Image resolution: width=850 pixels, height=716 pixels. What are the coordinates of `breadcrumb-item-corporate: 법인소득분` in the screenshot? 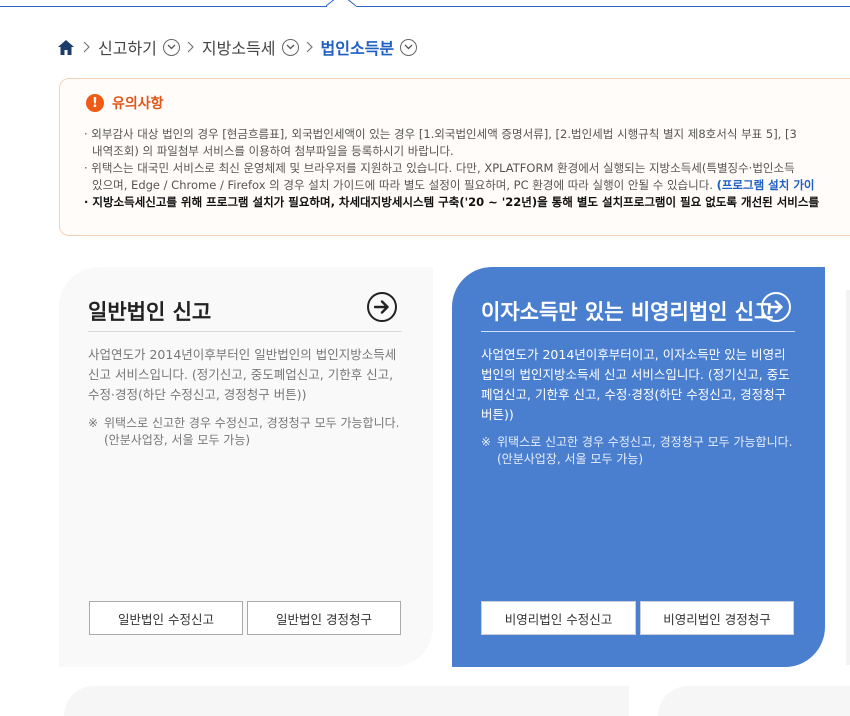 It's located at (369, 47).